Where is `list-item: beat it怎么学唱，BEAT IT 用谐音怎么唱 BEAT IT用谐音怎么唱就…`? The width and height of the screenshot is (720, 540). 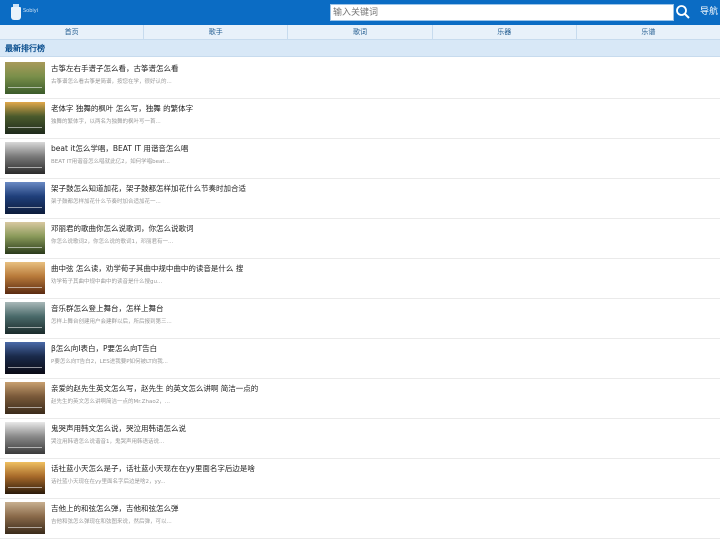
list-item: beat it怎么学唱，BEAT IT 用谐音怎么唱 BEAT IT用谐音怎么唱就… is located at coordinates (360, 159).